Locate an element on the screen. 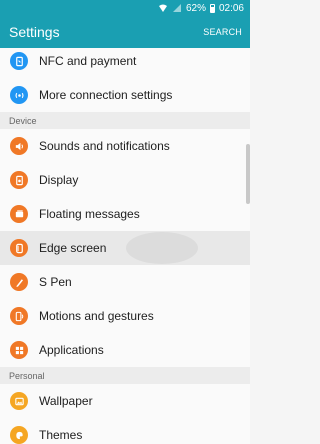 The width and height of the screenshot is (320, 444). battery-percent: 62% is located at coordinates (195, 8).